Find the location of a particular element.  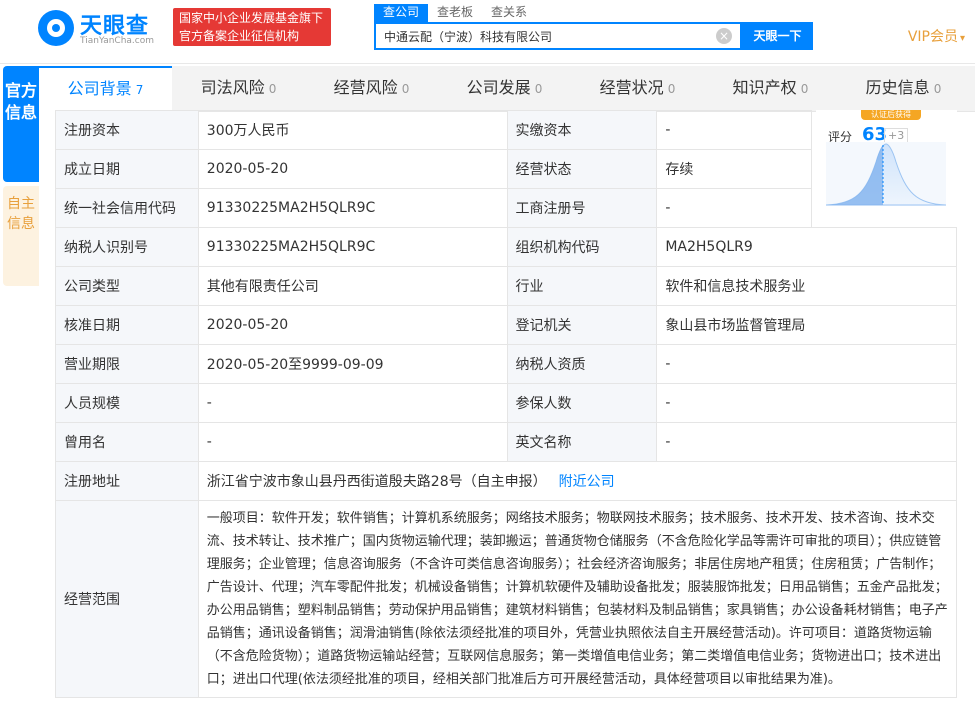

cell-value: 其他有限责任公司 is located at coordinates (352, 286).